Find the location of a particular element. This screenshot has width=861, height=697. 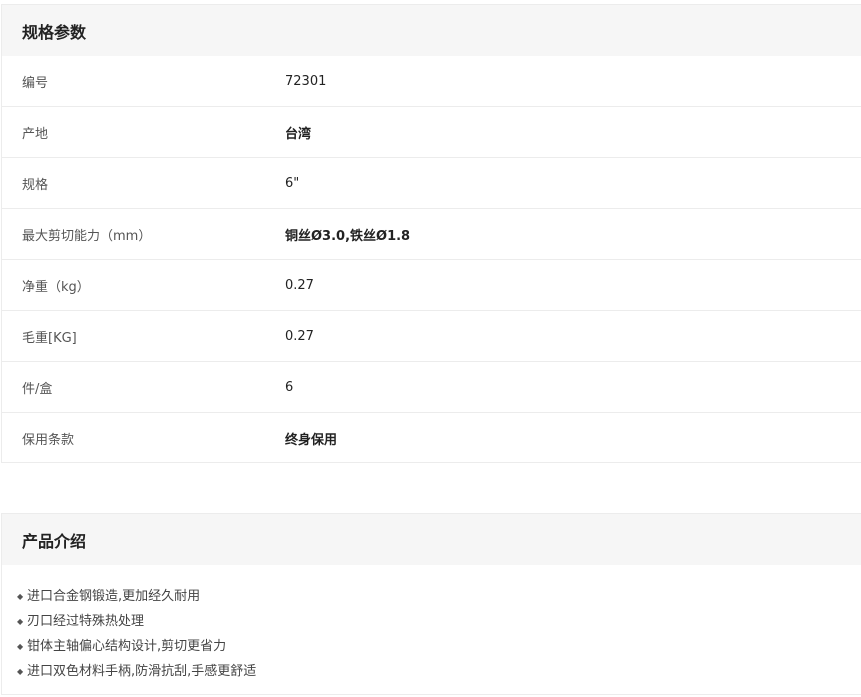

spec-row-size: 规格 6" is located at coordinates (431, 183).